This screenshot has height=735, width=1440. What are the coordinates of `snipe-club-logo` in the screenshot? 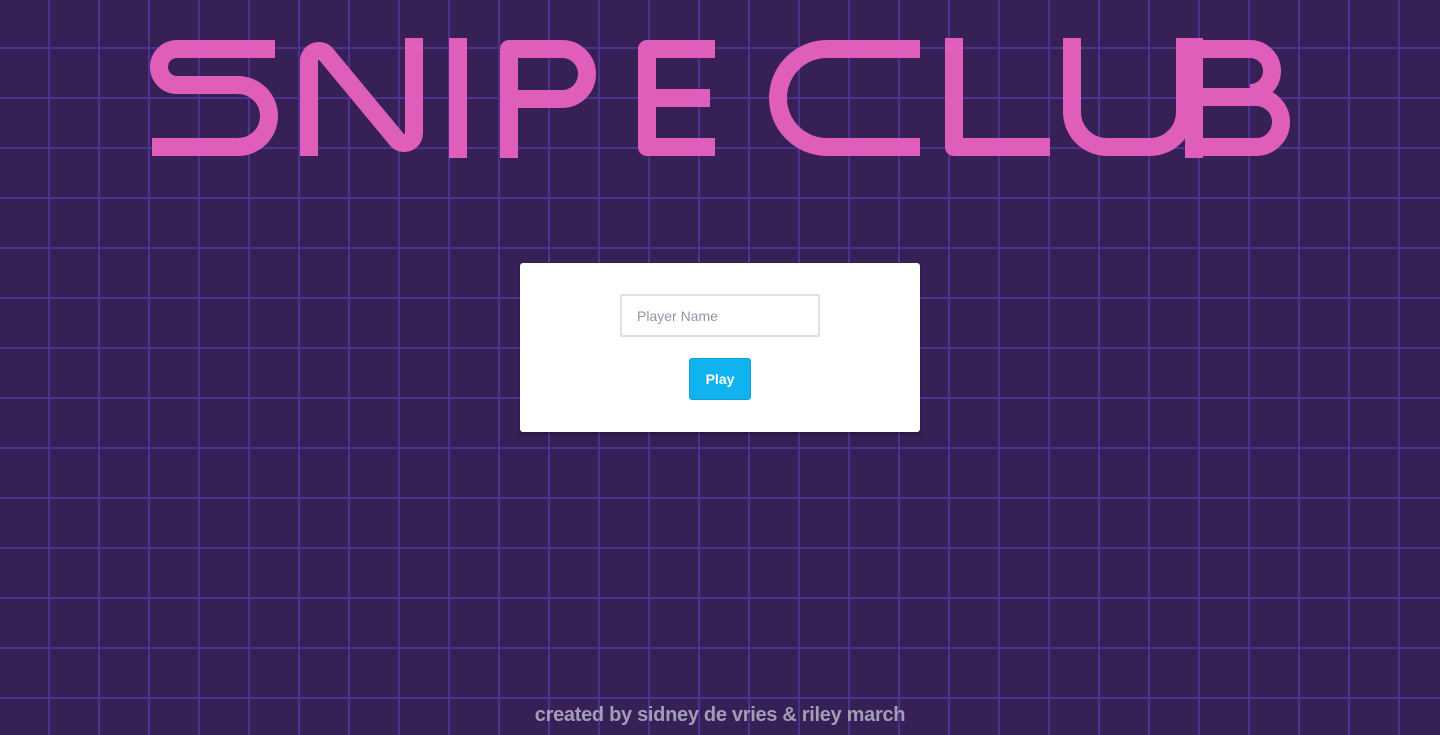 It's located at (720, 98).